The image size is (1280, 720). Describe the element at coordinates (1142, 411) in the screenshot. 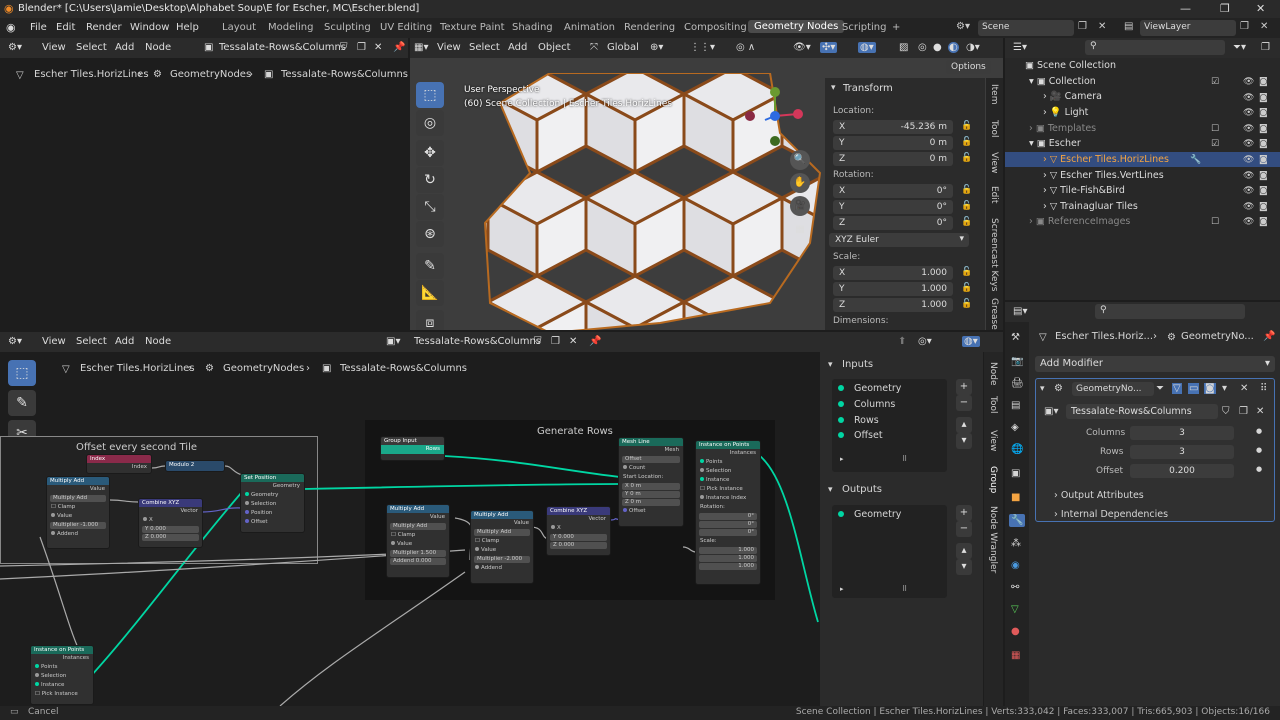

I see `modifier-nodetree-field: Tessalate-Rows&Columns` at that location.